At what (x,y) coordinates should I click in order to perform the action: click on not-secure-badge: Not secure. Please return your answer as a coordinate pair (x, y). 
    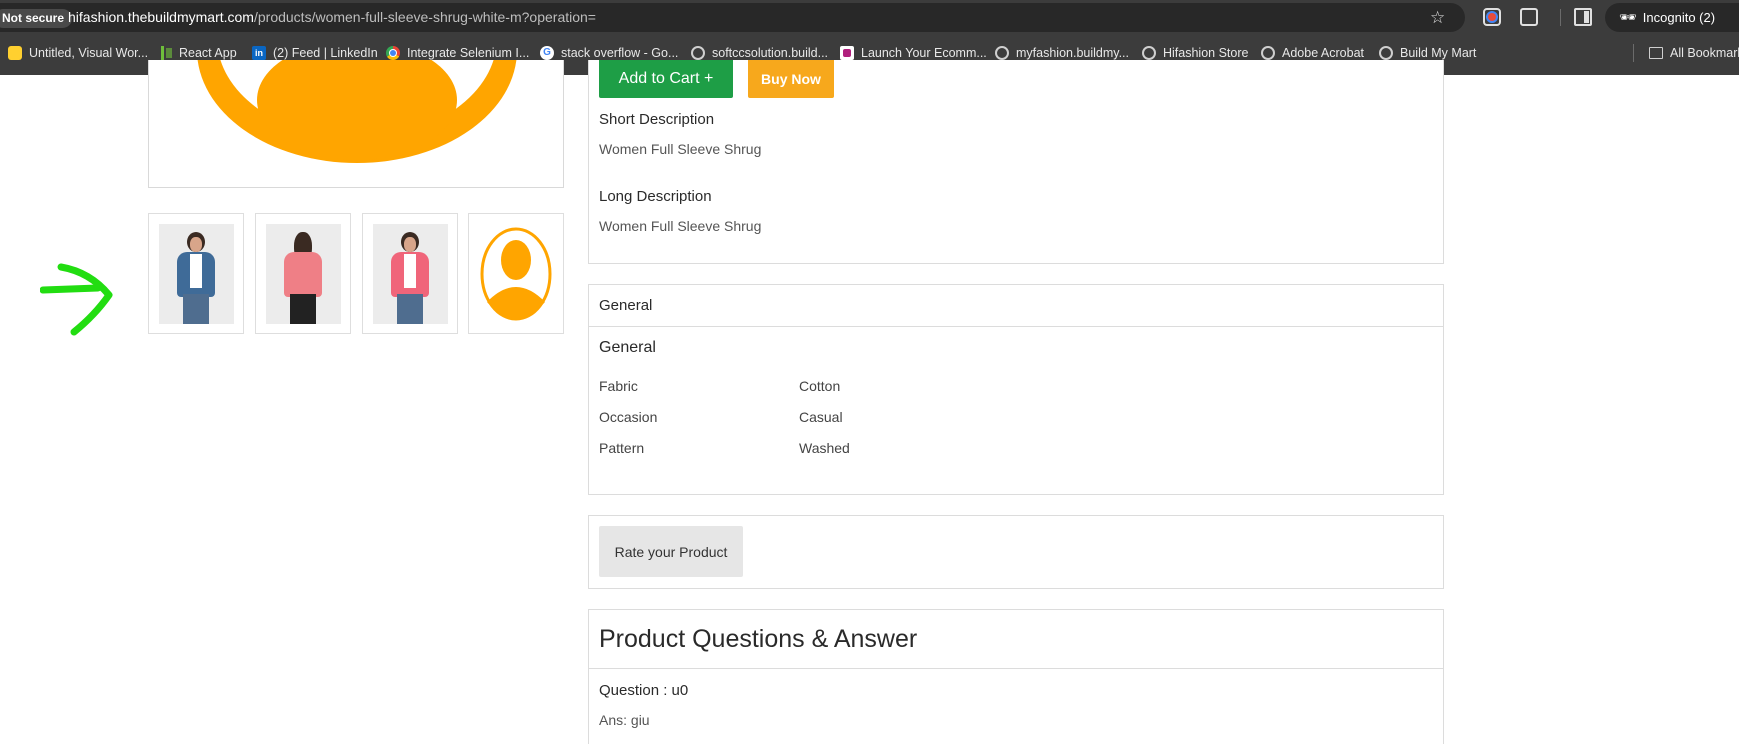
    Looking at the image, I should click on (36, 18).